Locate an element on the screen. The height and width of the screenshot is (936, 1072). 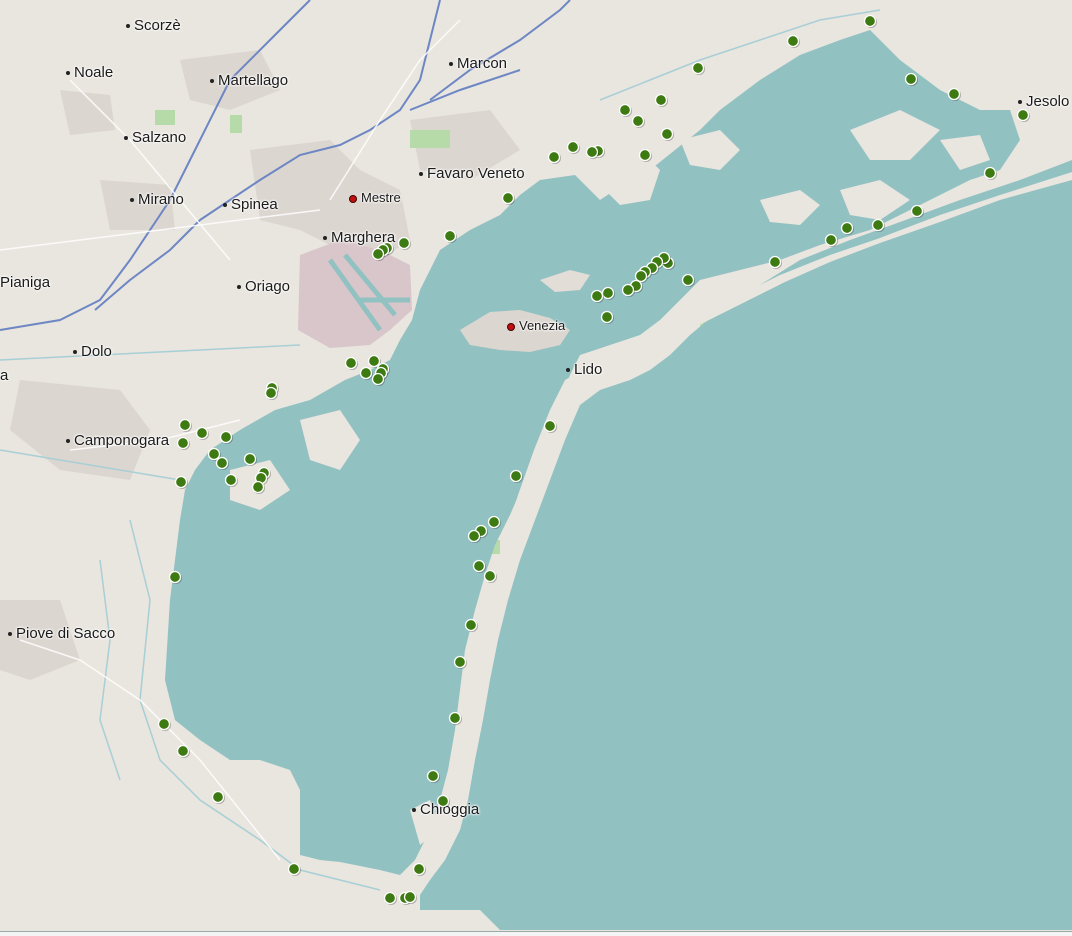
map-bottom-border is located at coordinates (536, 933).